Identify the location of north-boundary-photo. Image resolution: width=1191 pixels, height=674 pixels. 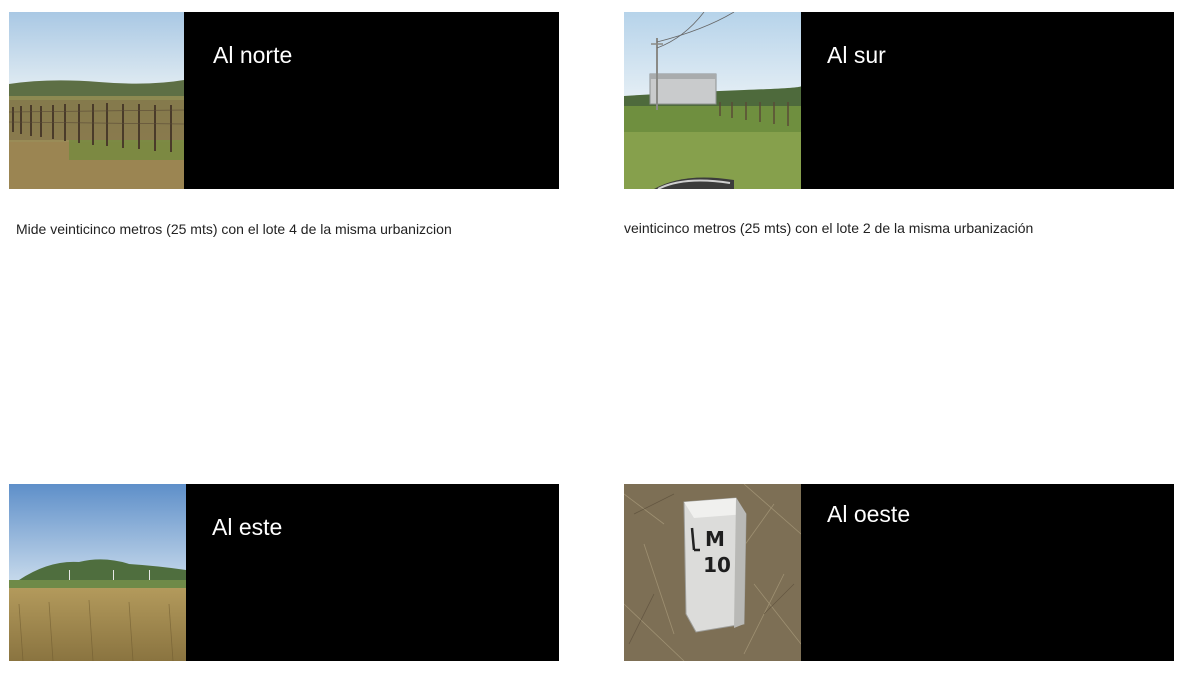
(96, 100).